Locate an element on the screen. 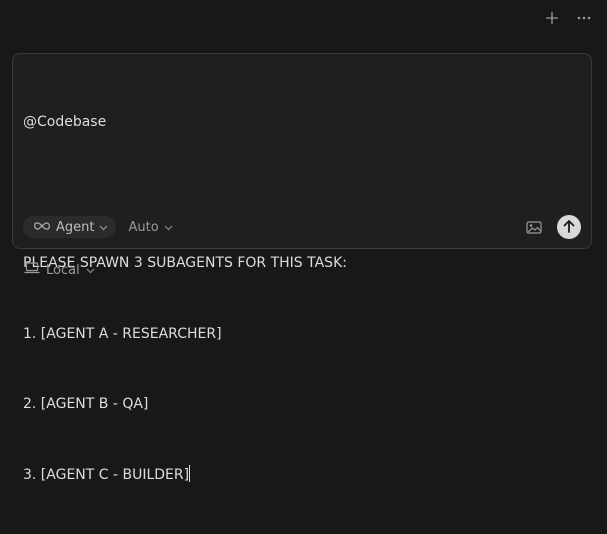  plus-icon is located at coordinates (552, 18).